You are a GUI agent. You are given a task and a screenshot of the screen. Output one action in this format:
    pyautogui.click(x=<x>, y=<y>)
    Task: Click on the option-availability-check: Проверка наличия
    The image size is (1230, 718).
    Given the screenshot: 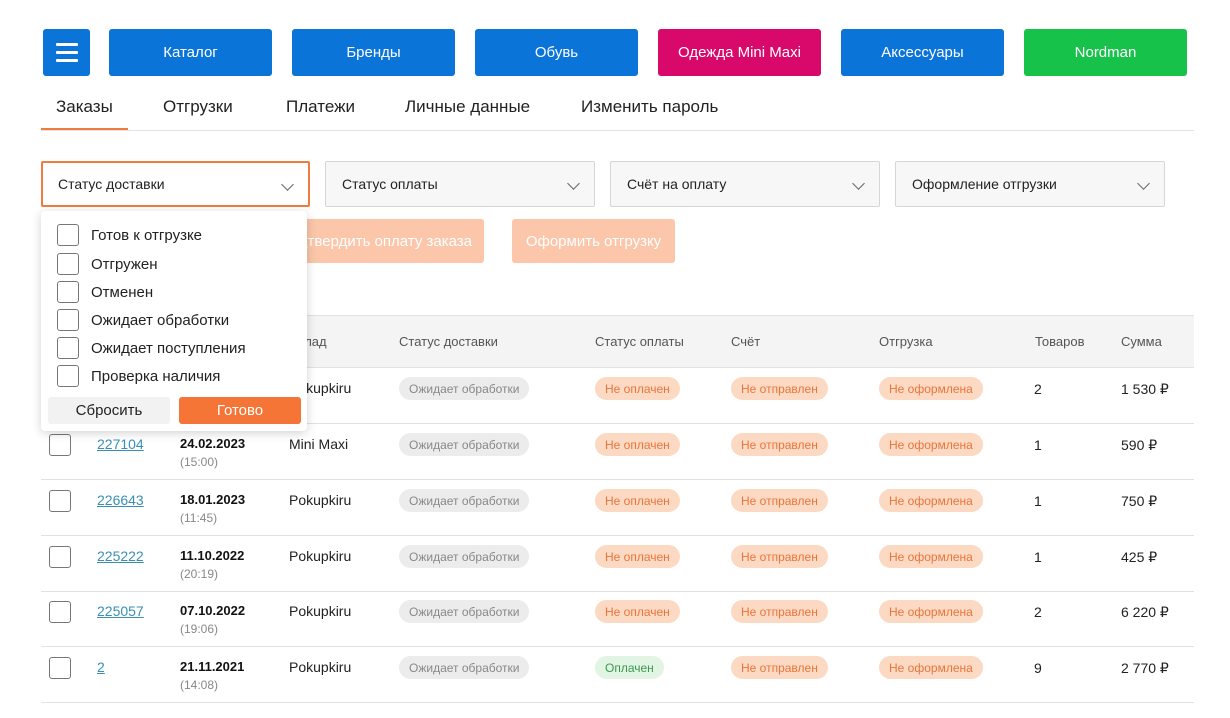 What is the action you would take?
    pyautogui.click(x=138, y=376)
    